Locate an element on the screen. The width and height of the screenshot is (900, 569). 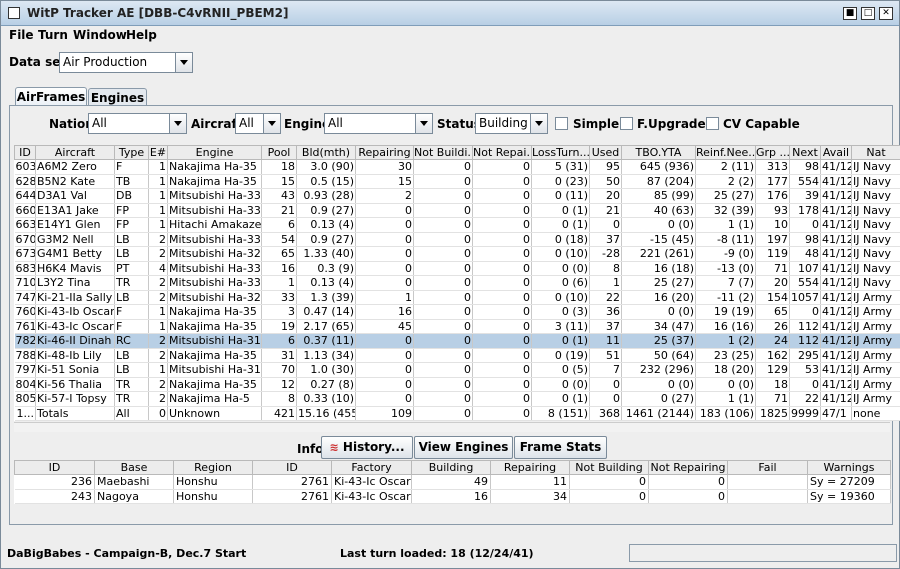
aircraft-select: All is located at coordinates (258, 123).